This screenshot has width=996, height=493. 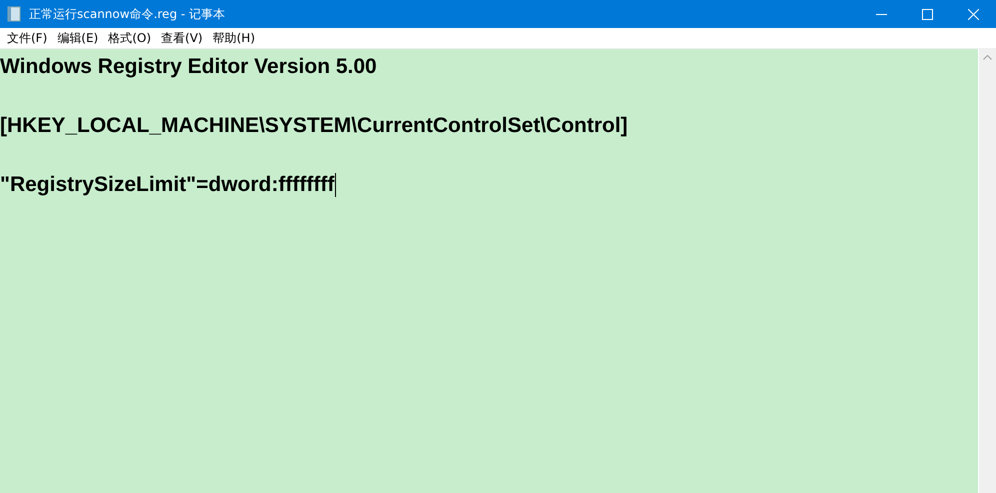 I want to click on window-title: 正常运行scannow命令.reg - 记事本, so click(x=127, y=14).